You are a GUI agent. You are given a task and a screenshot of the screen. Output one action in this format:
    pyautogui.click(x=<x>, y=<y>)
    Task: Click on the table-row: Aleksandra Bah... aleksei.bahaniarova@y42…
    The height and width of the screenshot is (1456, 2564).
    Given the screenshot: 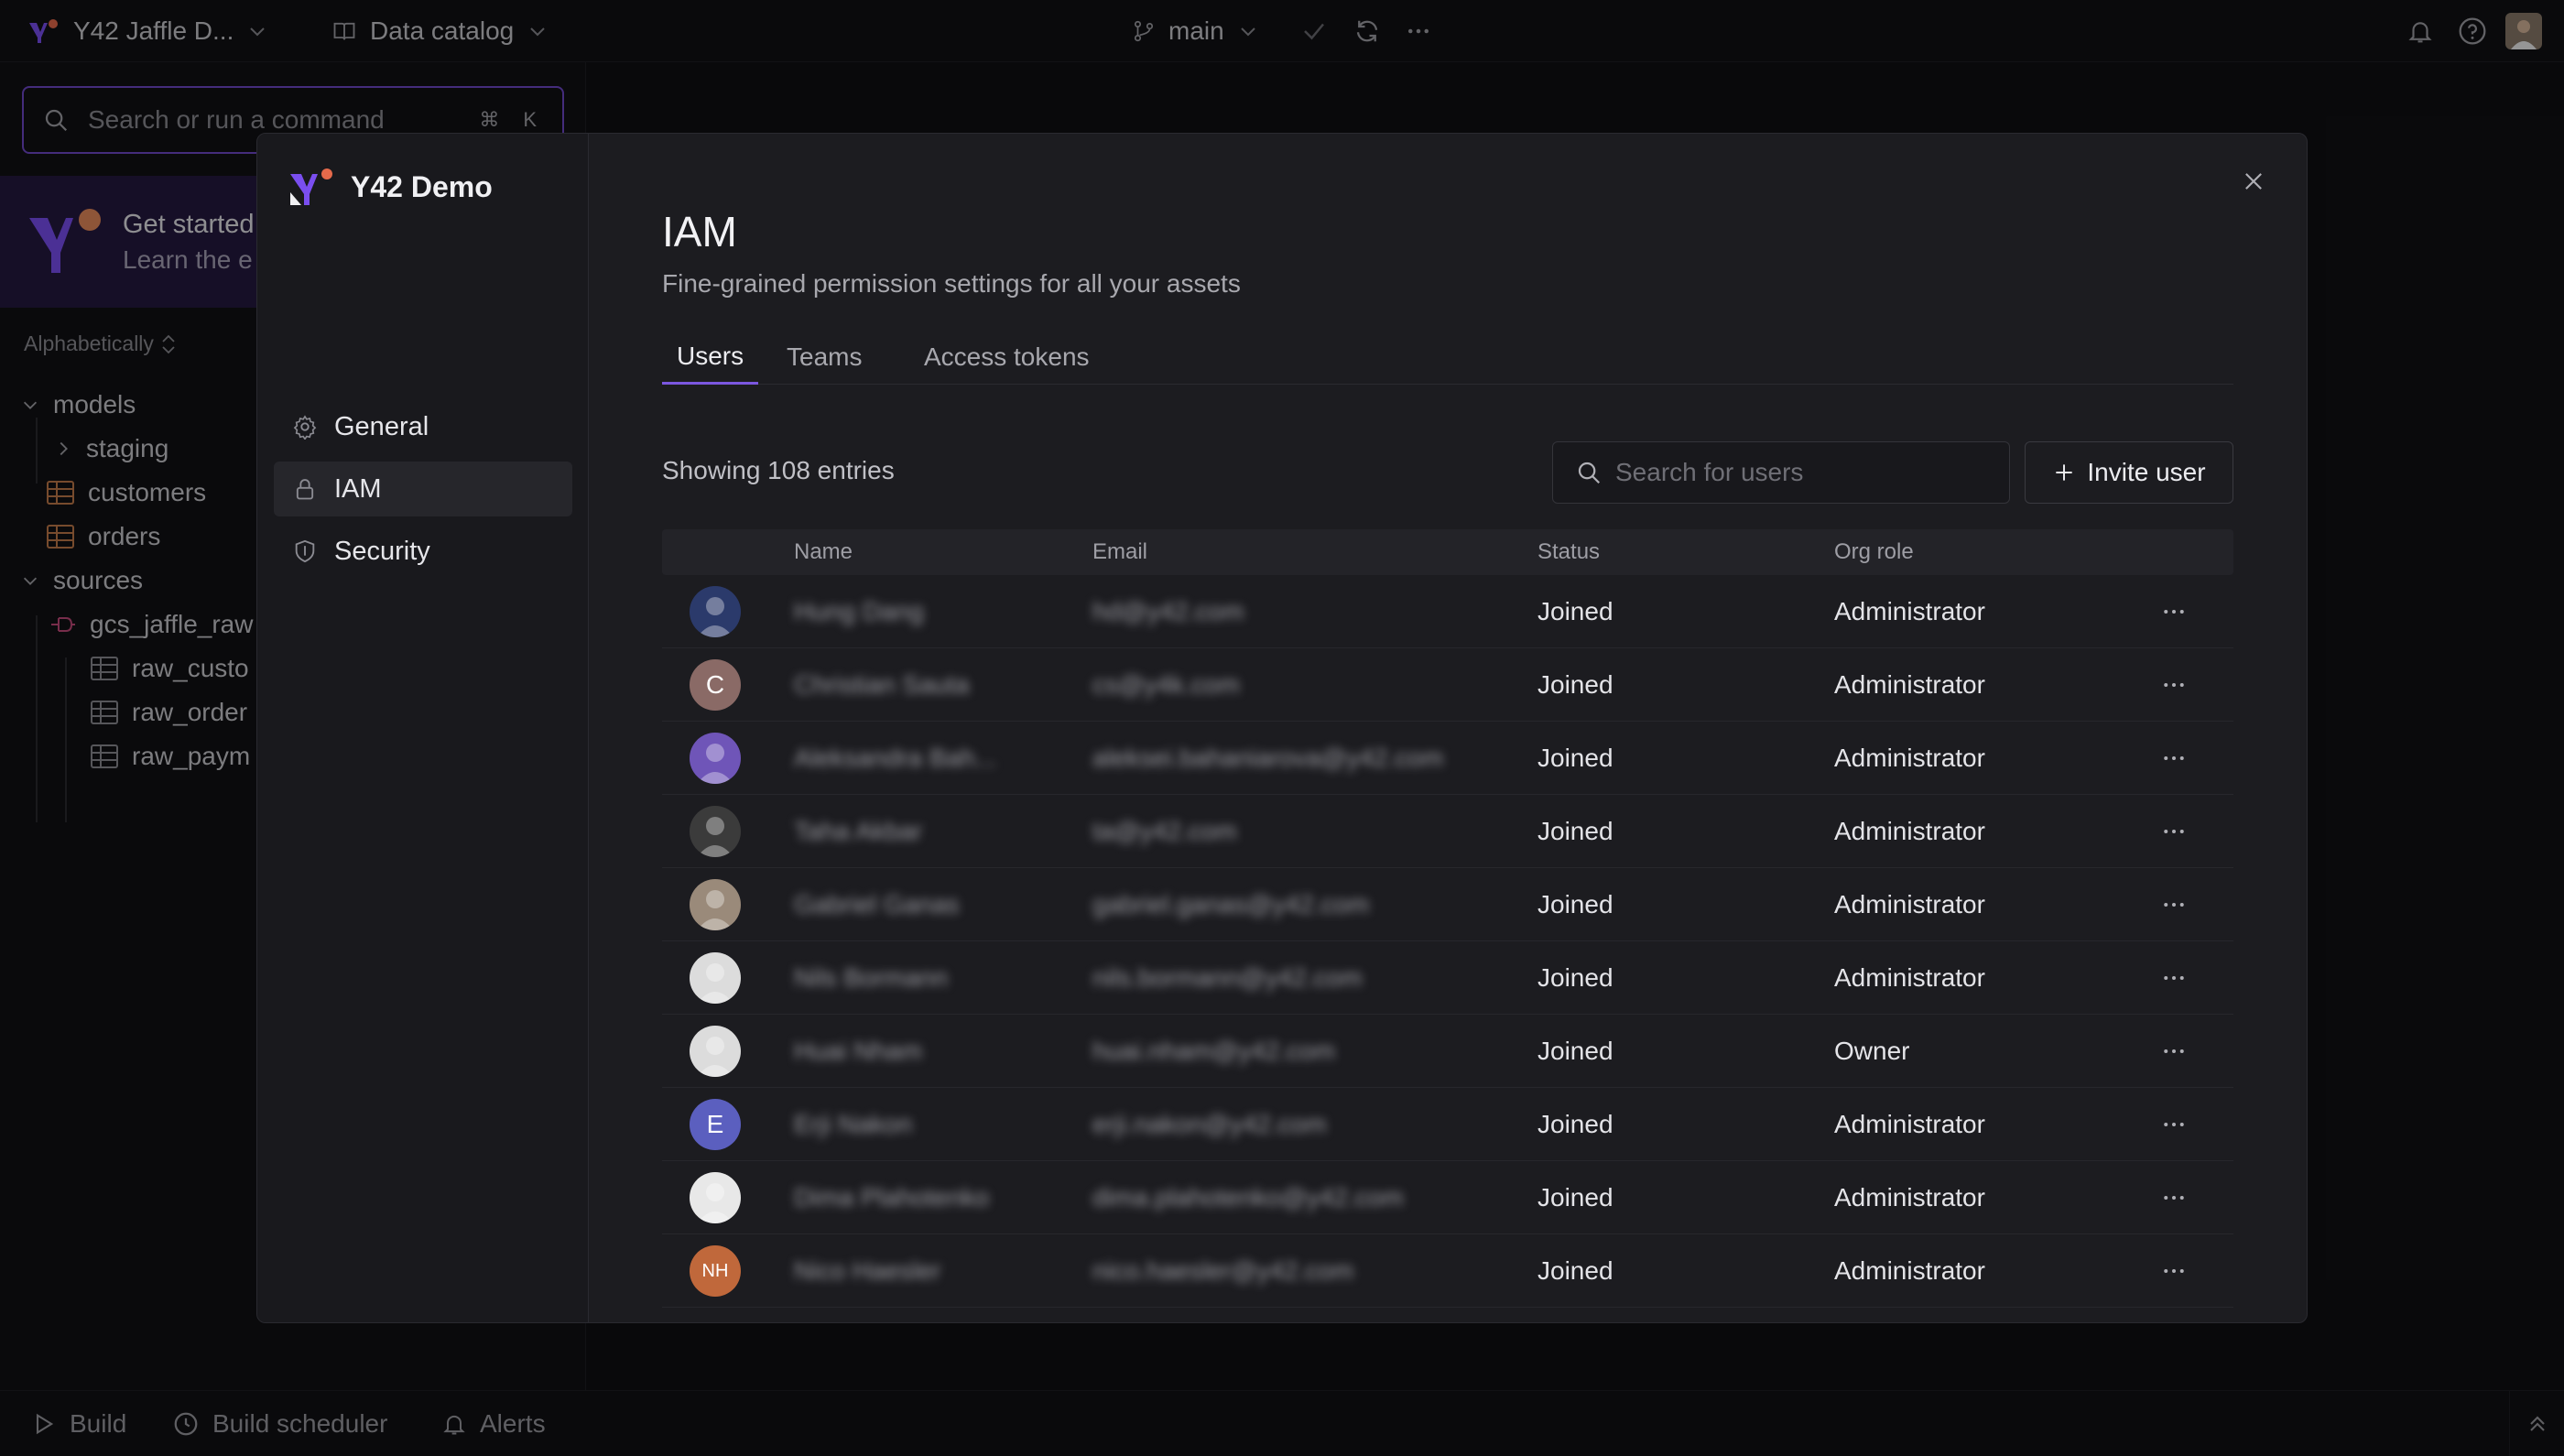 What is the action you would take?
    pyautogui.click(x=1447, y=758)
    